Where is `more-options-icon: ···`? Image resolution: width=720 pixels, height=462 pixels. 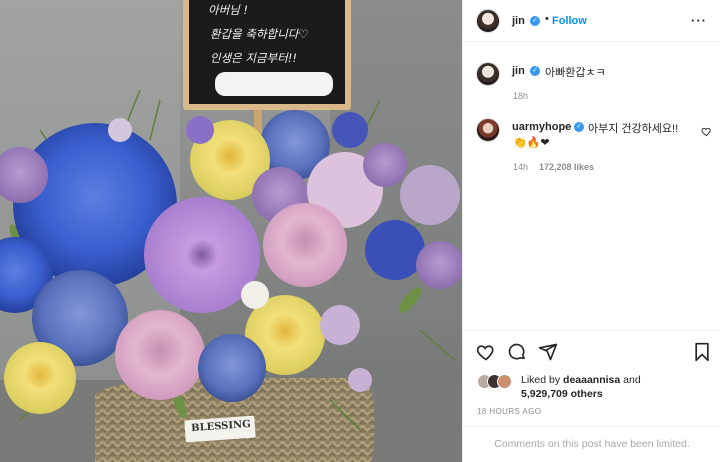
more-options-icon: ··· is located at coordinates (699, 20).